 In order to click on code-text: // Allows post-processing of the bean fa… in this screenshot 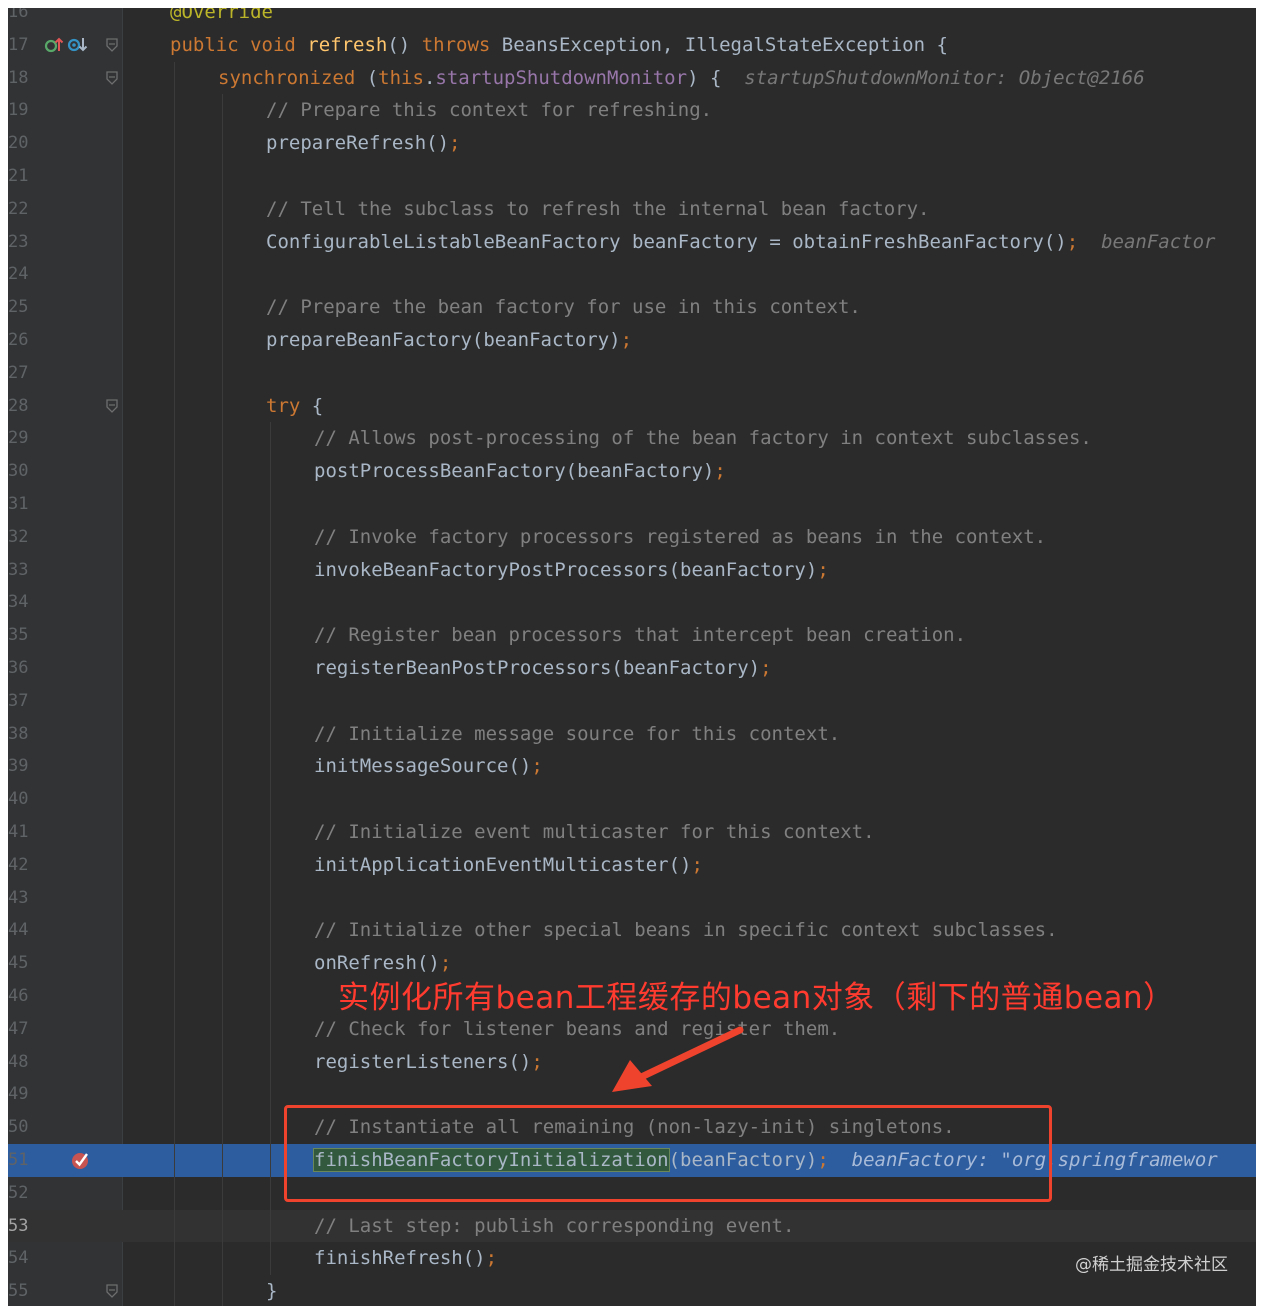, I will do `click(703, 438)`.